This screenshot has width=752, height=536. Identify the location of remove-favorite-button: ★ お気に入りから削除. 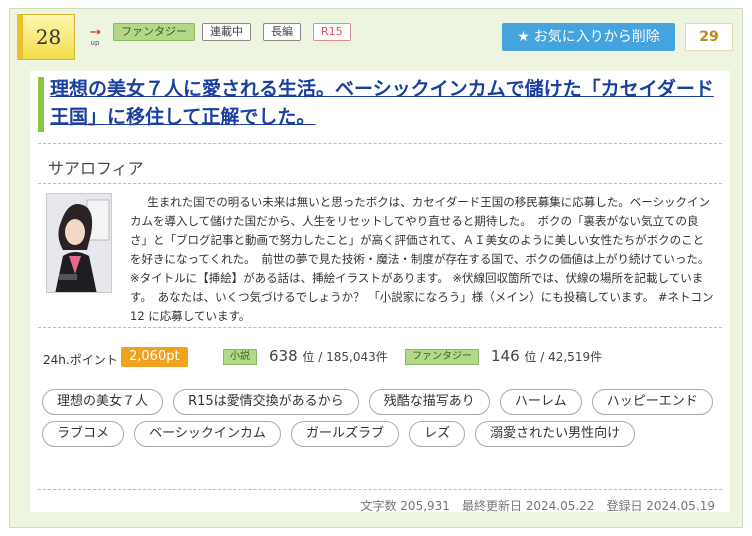
(588, 37).